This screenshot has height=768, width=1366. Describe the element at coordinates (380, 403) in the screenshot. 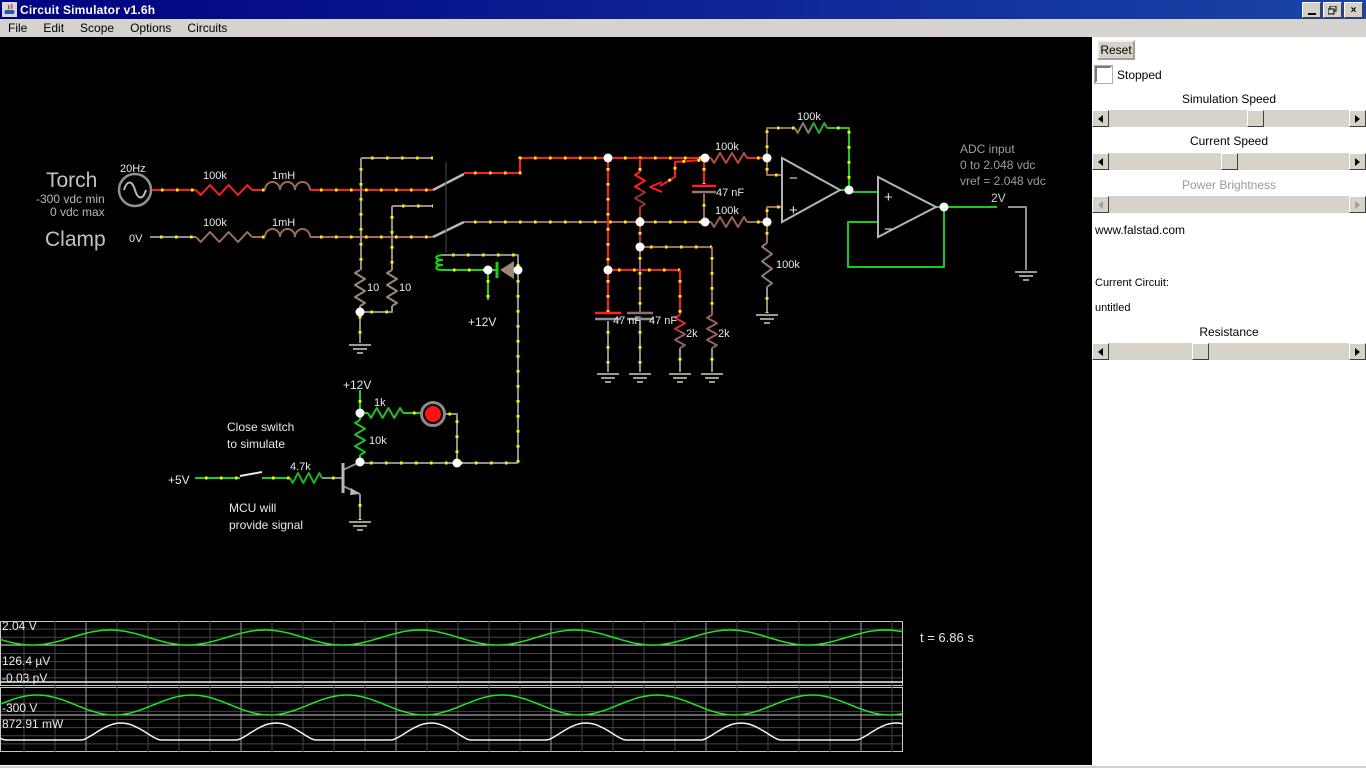

I see `canvas-label-14: 1k` at that location.